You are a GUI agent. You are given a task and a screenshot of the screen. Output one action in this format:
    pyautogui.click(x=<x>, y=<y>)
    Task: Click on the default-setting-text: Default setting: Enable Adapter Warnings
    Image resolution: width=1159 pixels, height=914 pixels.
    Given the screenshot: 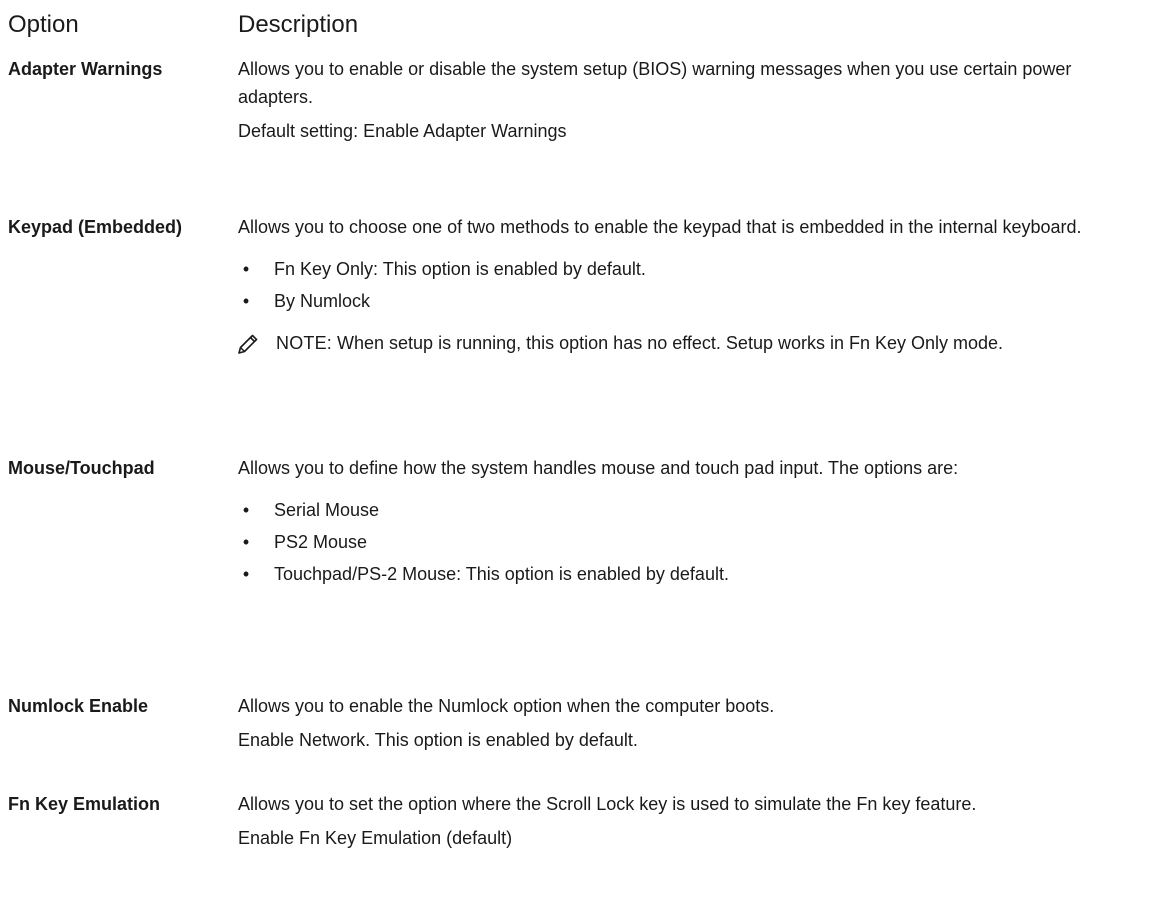 What is the action you would take?
    pyautogui.click(x=402, y=131)
    